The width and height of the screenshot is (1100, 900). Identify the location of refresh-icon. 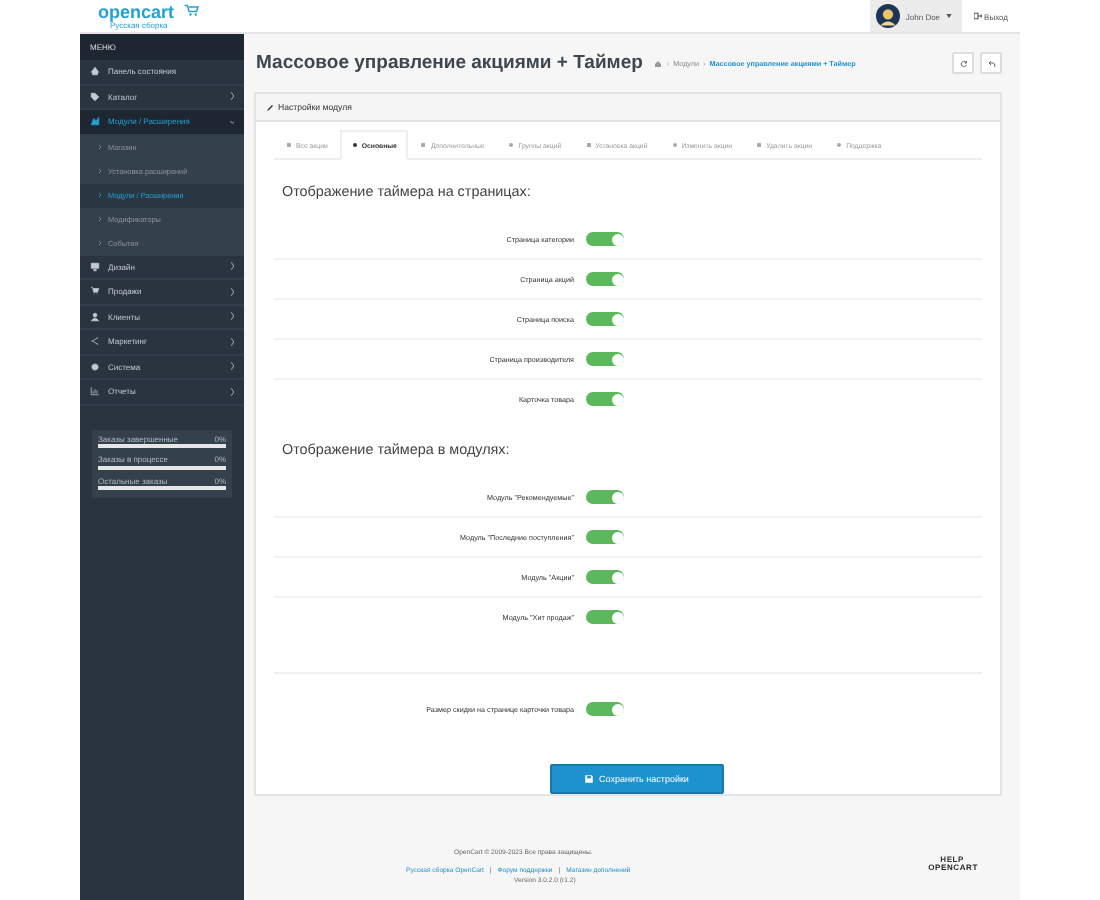
(963, 63).